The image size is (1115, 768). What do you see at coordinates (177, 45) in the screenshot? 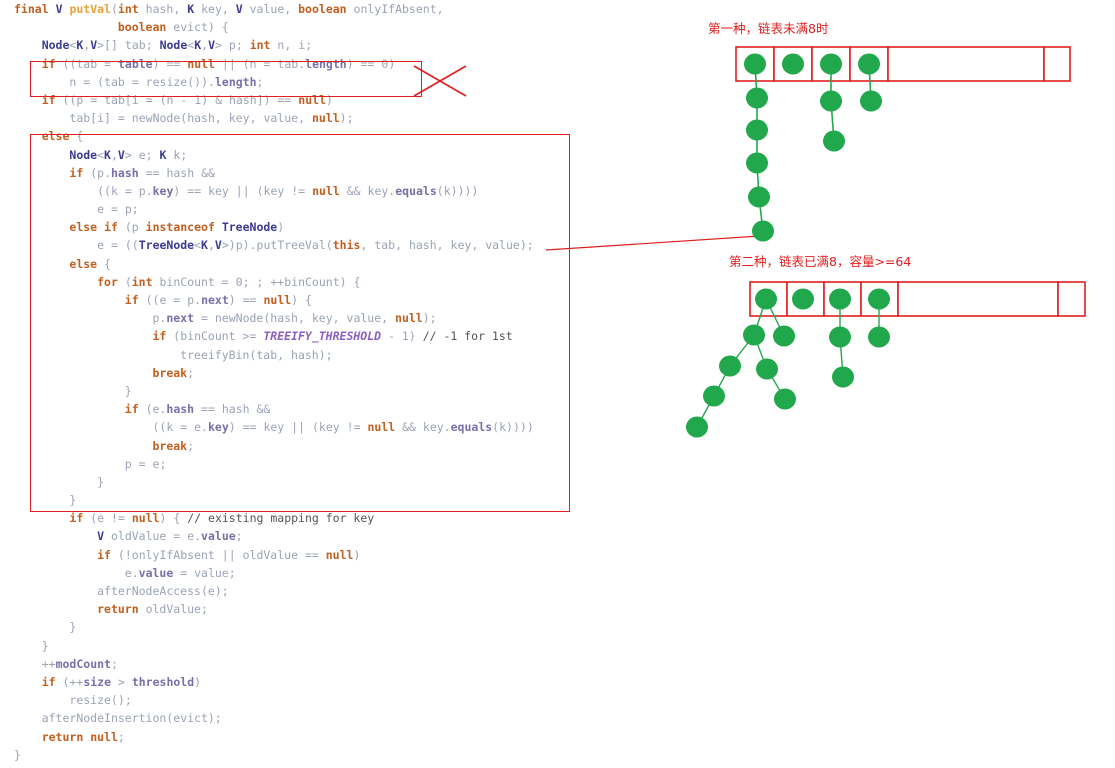
I see `code-line: Node<K,V>[] tab; Node<K,V> p; int n, i;` at bounding box center [177, 45].